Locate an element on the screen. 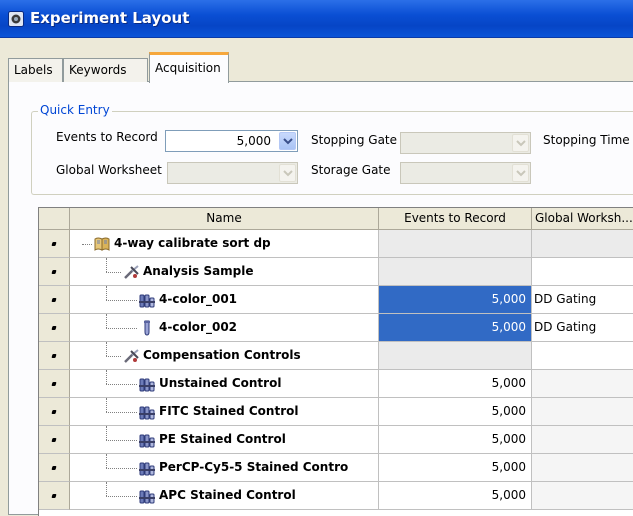 Image resolution: width=633 pixels, height=516 pixels. table-row: Unstained Control 5,000 is located at coordinates (336, 384).